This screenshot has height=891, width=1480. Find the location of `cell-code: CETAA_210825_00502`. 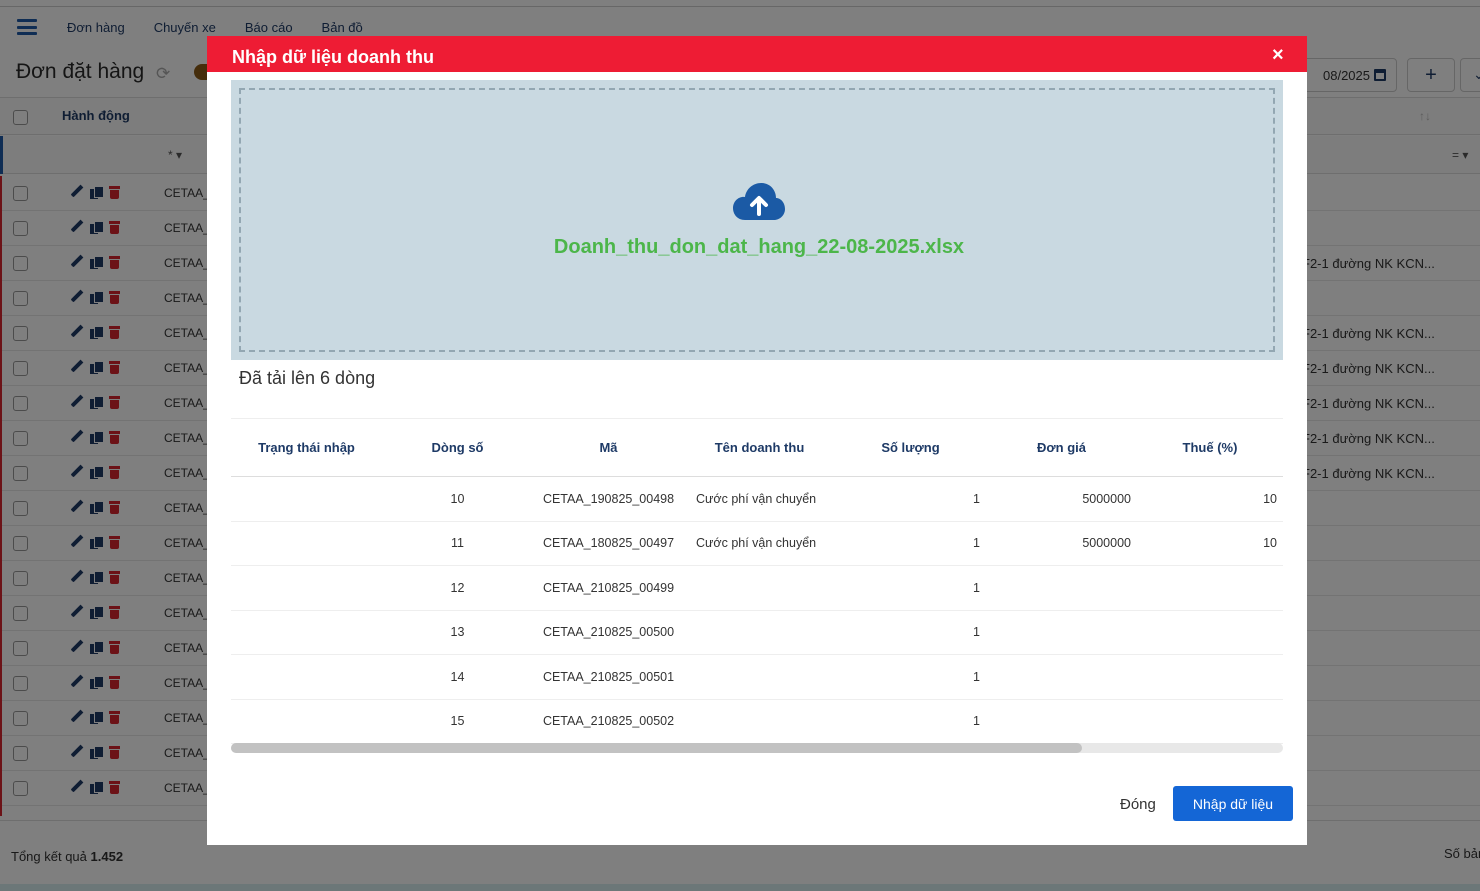

cell-code: CETAA_210825_00502 is located at coordinates (608, 721).